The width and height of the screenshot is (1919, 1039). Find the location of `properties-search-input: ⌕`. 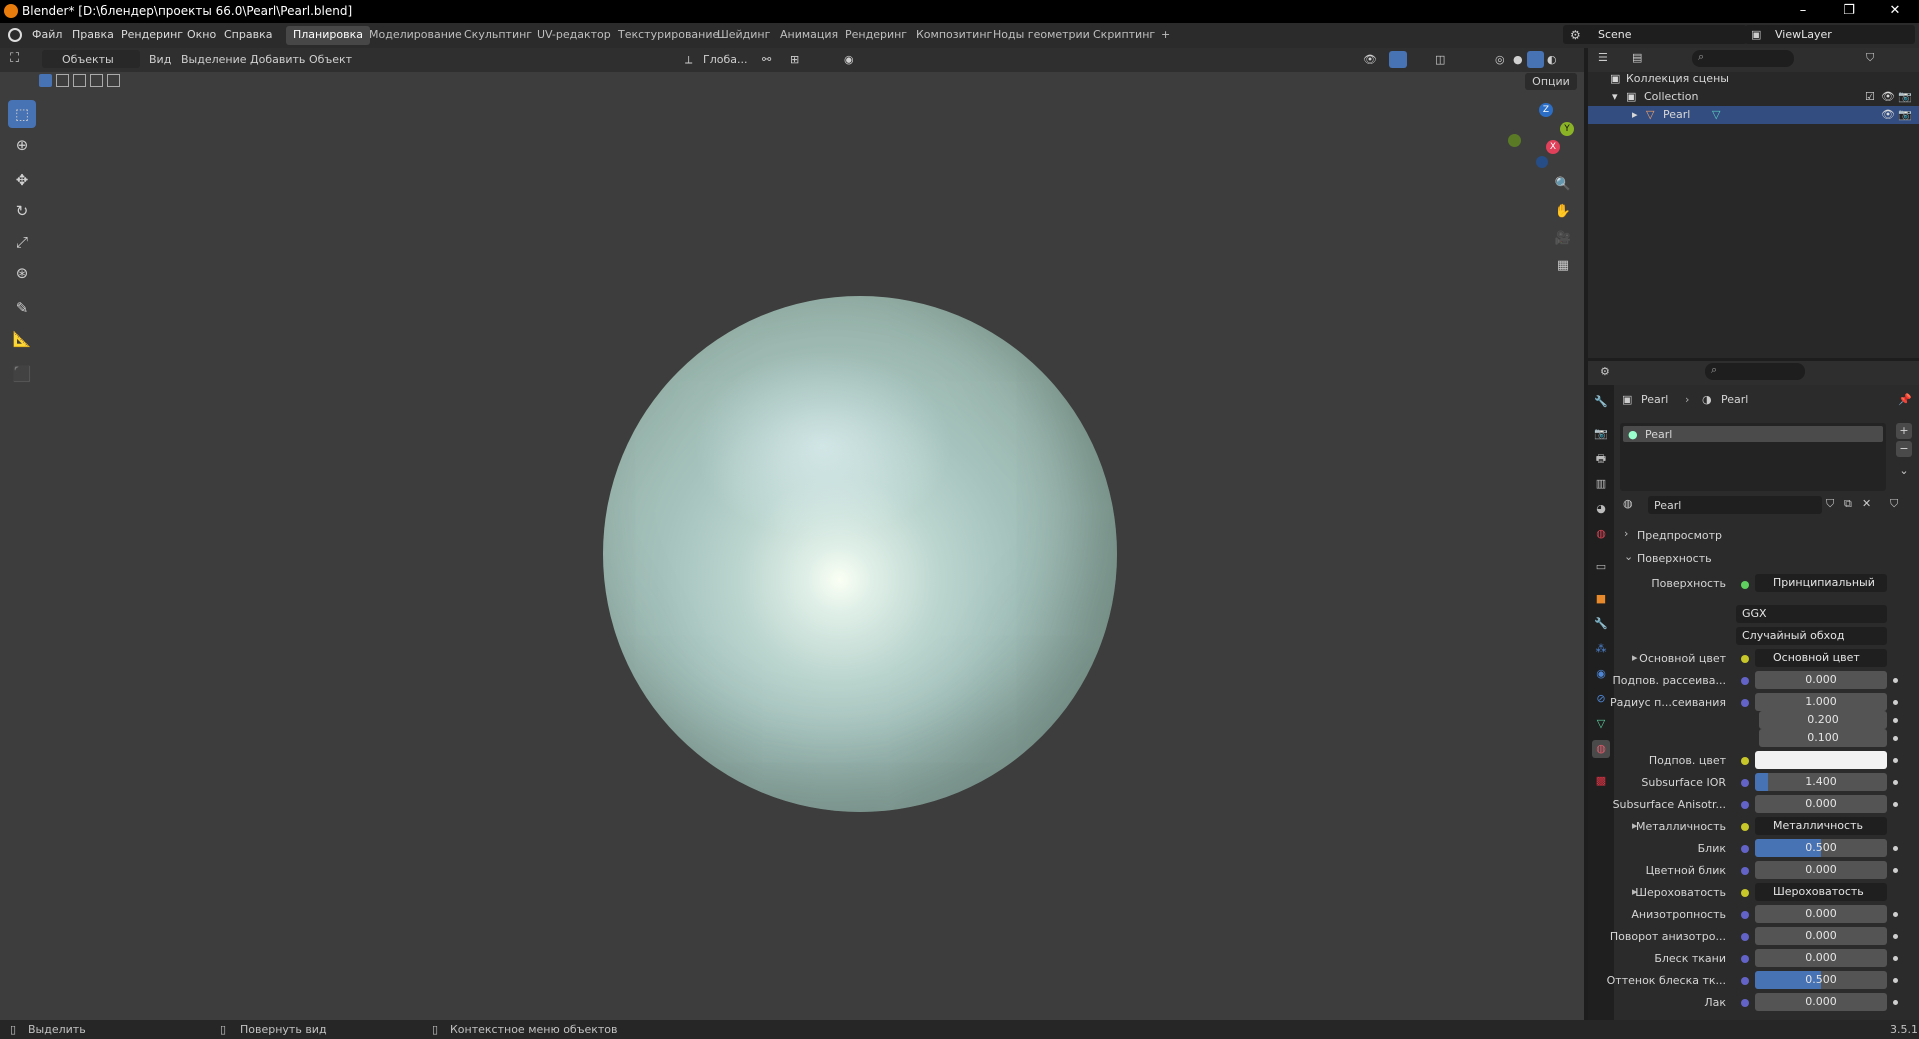

properties-search-input: ⌕ is located at coordinates (1755, 371).